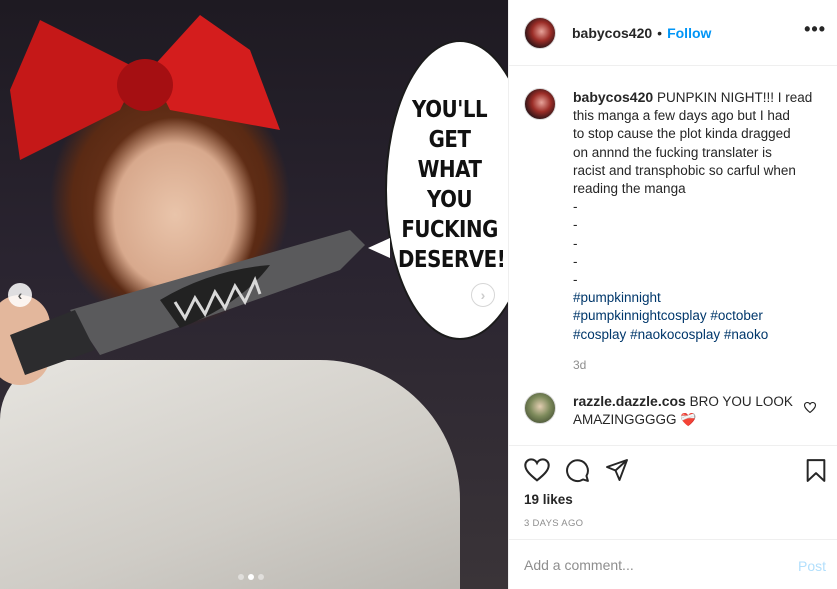 The height and width of the screenshot is (589, 837). What do you see at coordinates (449, 140) in the screenshot?
I see `bubble-line: GET` at bounding box center [449, 140].